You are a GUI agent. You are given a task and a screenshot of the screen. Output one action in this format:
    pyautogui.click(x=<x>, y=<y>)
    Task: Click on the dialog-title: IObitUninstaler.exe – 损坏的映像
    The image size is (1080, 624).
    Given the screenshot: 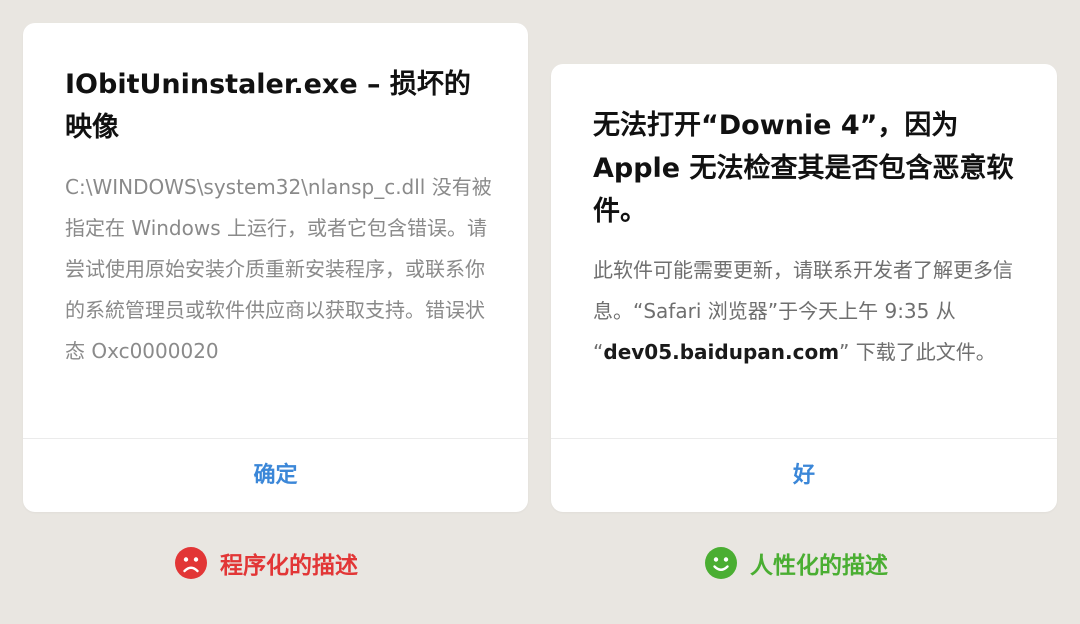 What is the action you would take?
    pyautogui.click(x=268, y=106)
    